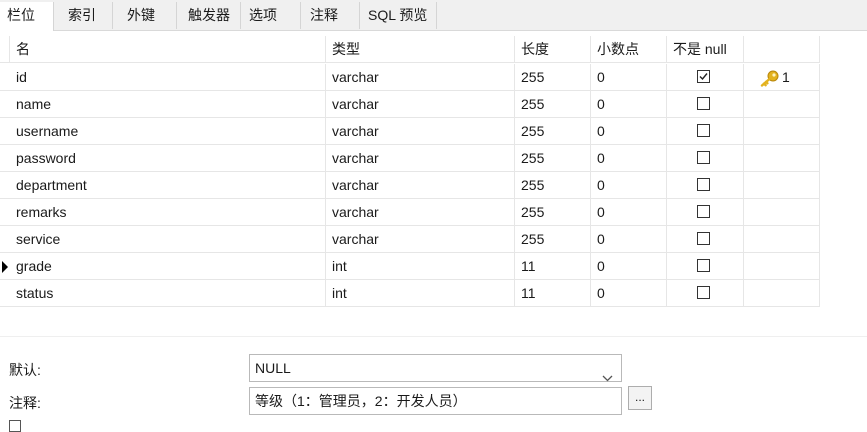 This screenshot has width=867, height=432. I want to click on header-pointer-col, so click(5, 49).